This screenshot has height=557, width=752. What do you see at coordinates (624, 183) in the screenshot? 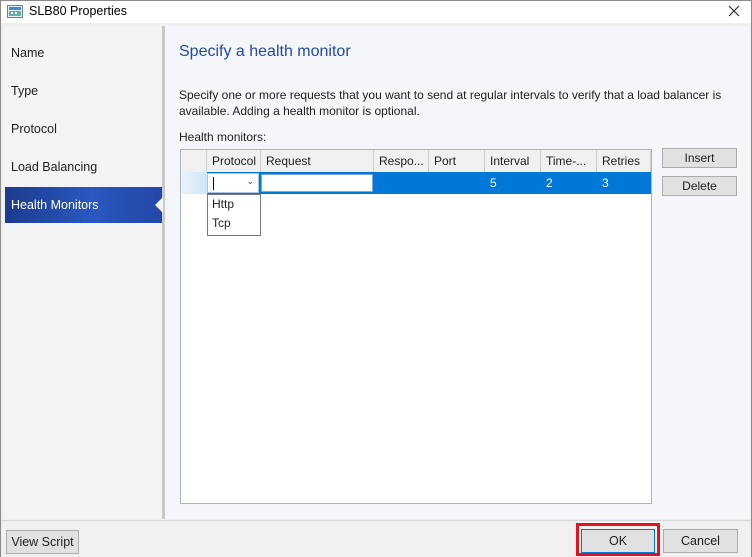
I see `cell-retries: 3` at bounding box center [624, 183].